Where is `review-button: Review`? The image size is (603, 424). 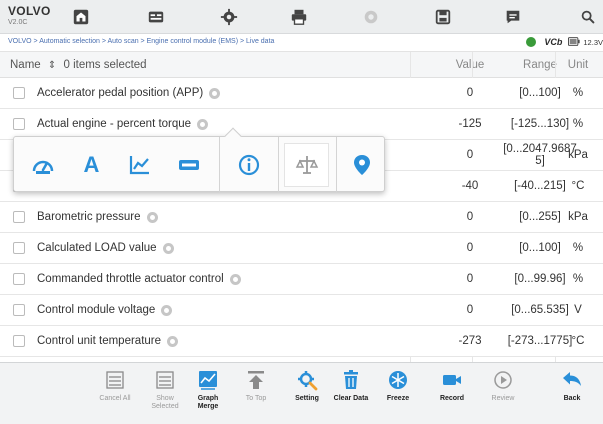
review-button: Review is located at coordinates (503, 395).